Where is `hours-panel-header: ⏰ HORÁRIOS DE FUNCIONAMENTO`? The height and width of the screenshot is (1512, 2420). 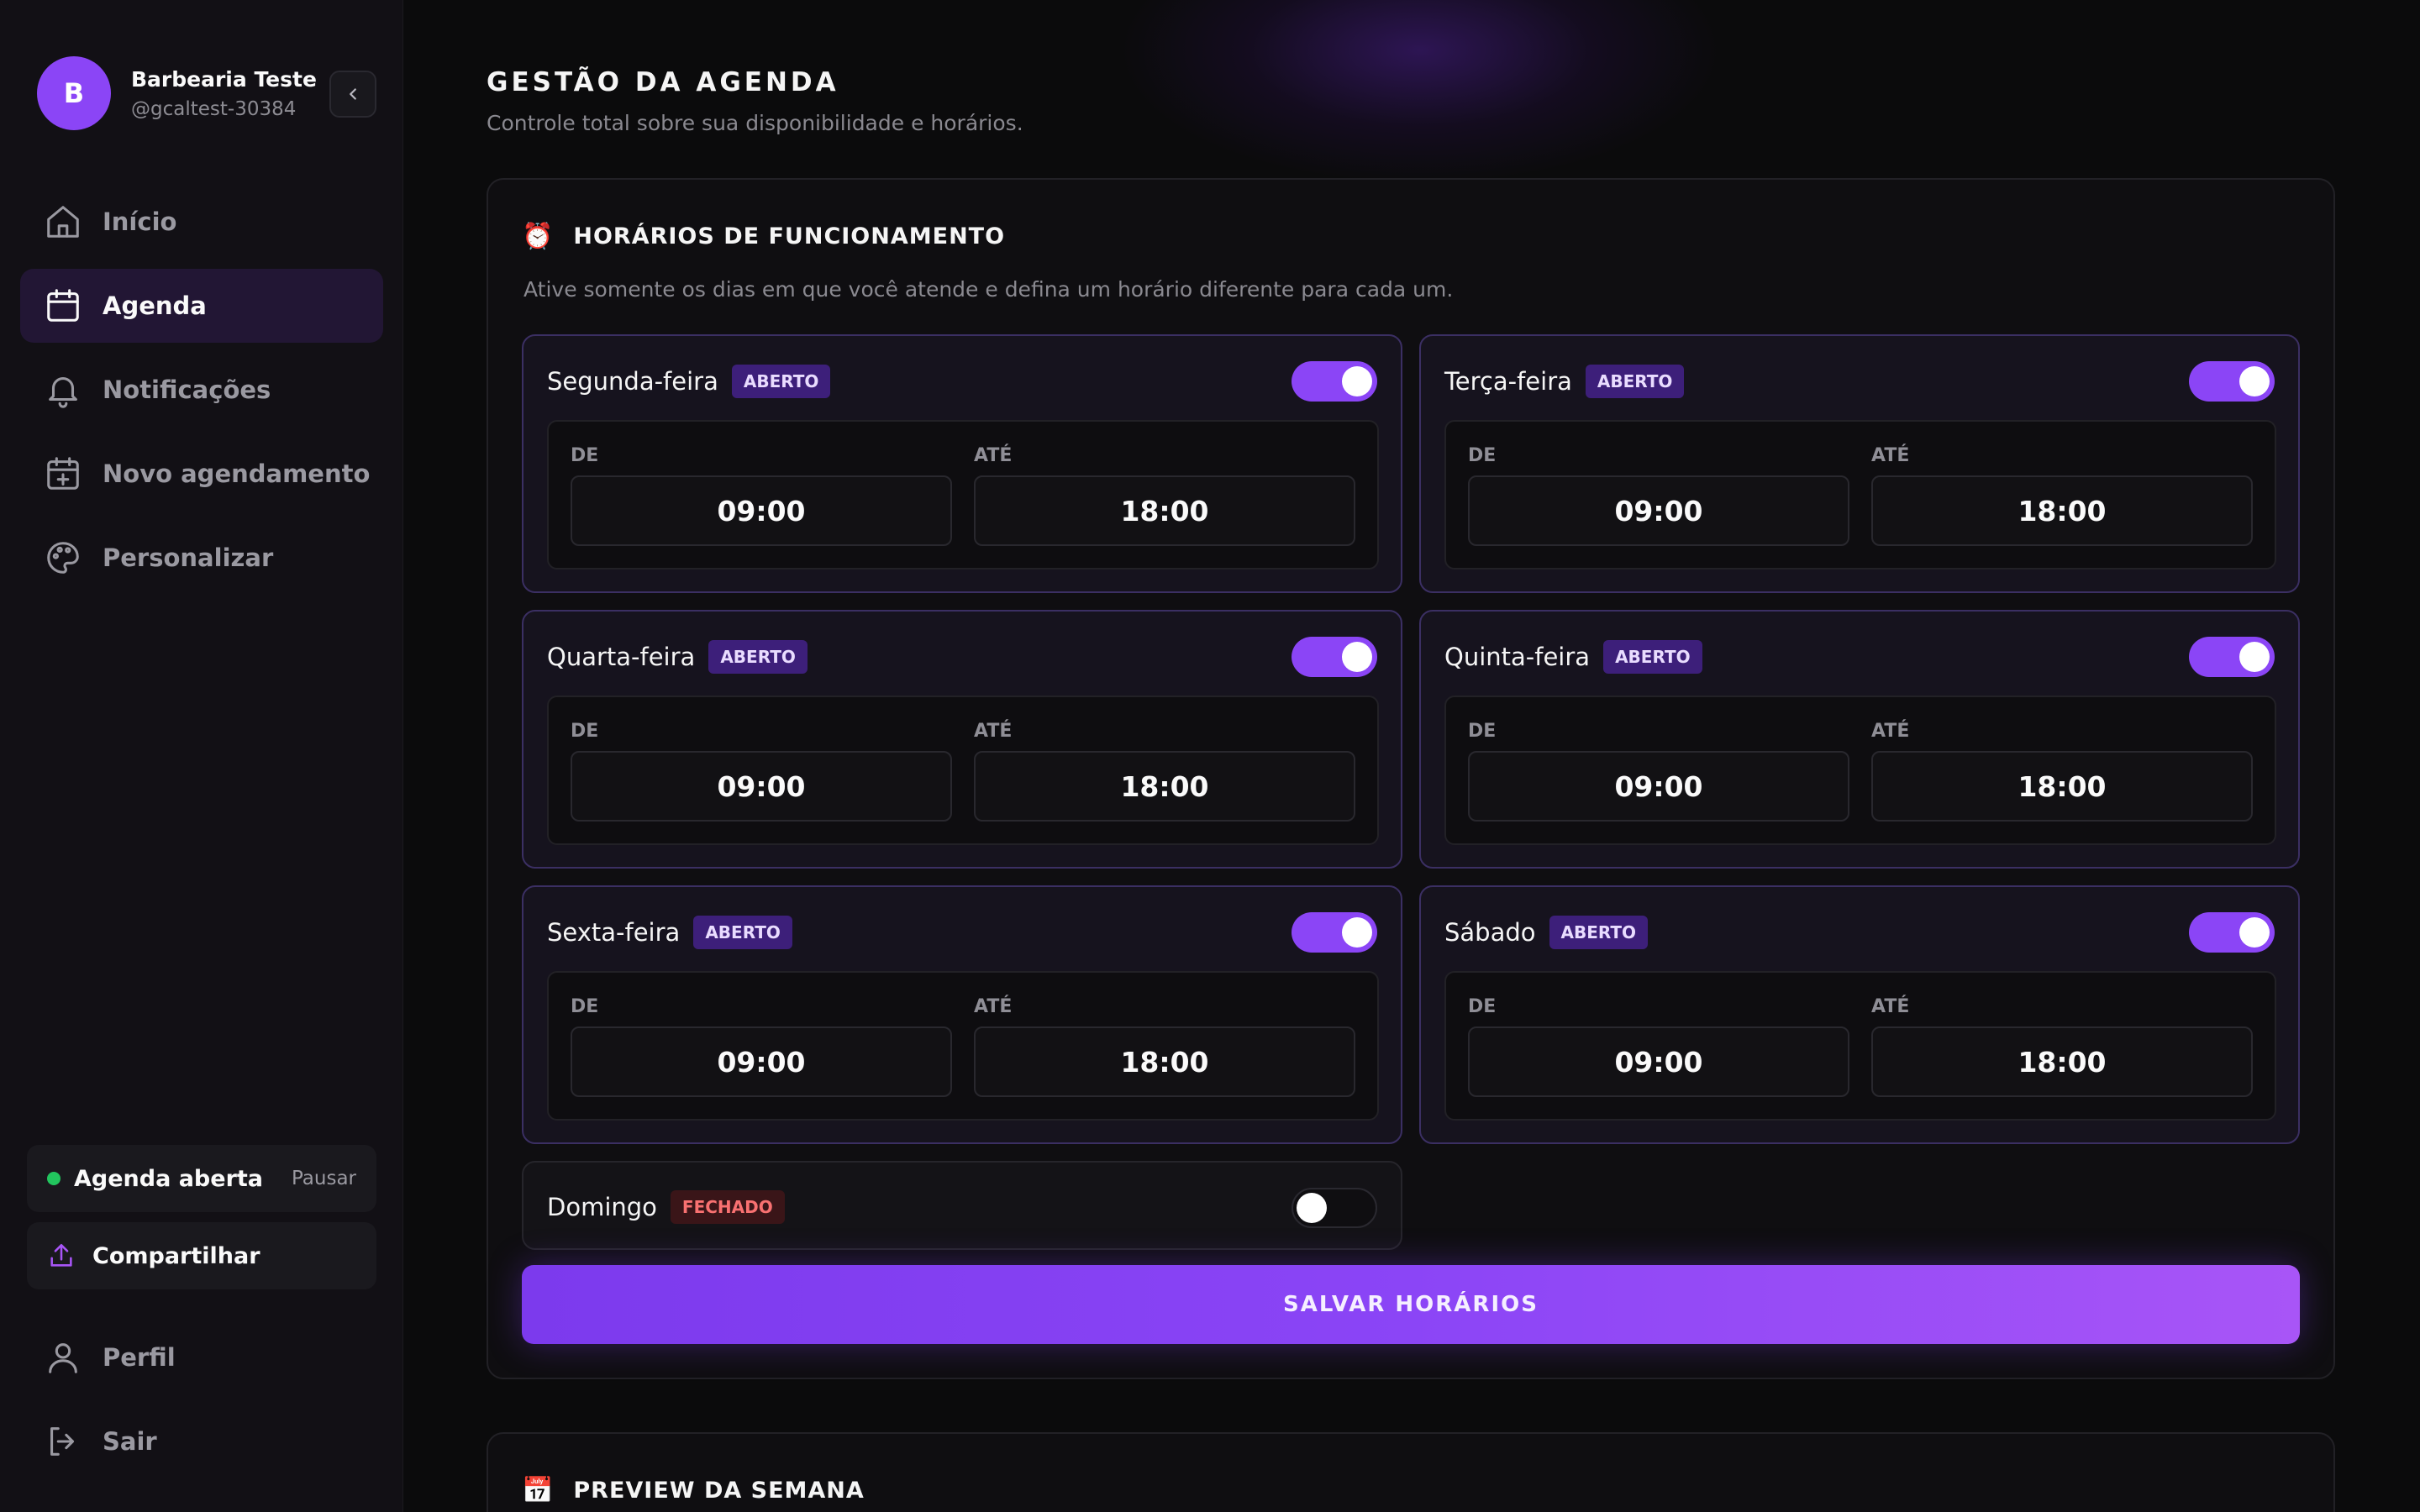 hours-panel-header: ⏰ HORÁRIOS DE FUNCIONAMENTO is located at coordinates (764, 236).